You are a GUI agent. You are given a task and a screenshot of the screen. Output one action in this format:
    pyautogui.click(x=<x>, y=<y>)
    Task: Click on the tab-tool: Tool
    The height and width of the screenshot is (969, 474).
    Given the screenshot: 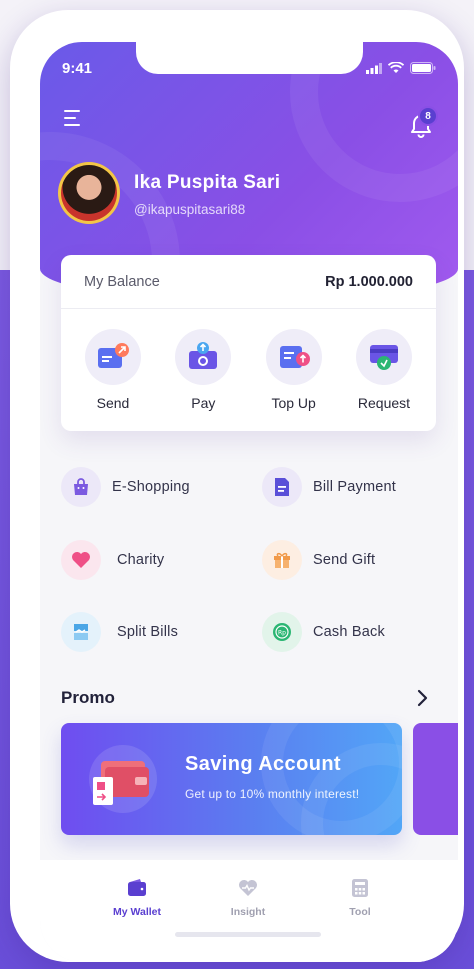 What is the action you would take?
    pyautogui.click(x=360, y=898)
    